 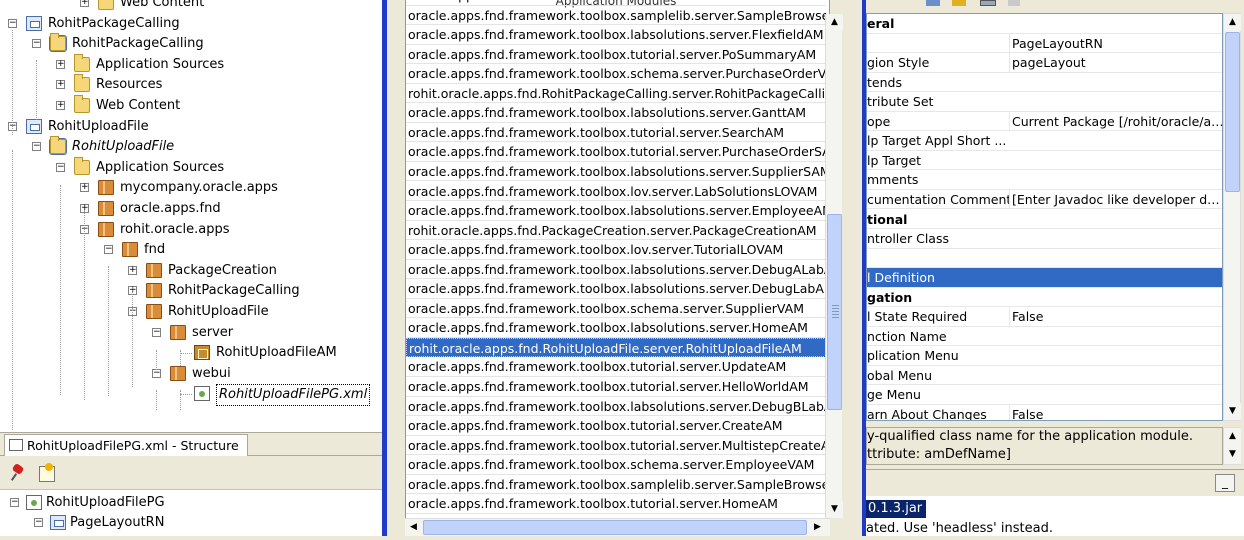 I want to click on property-row: tribute Set, so click(x=1044, y=102).